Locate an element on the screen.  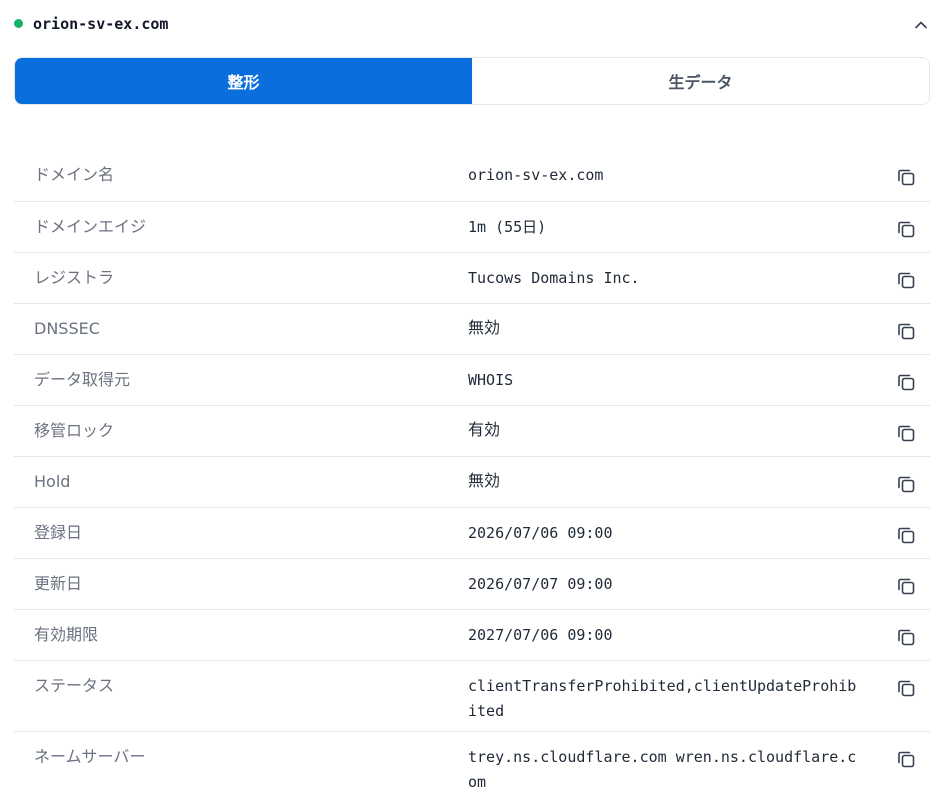
row-updated-date: 更新日 2026/07/07 09:00 is located at coordinates (472, 584).